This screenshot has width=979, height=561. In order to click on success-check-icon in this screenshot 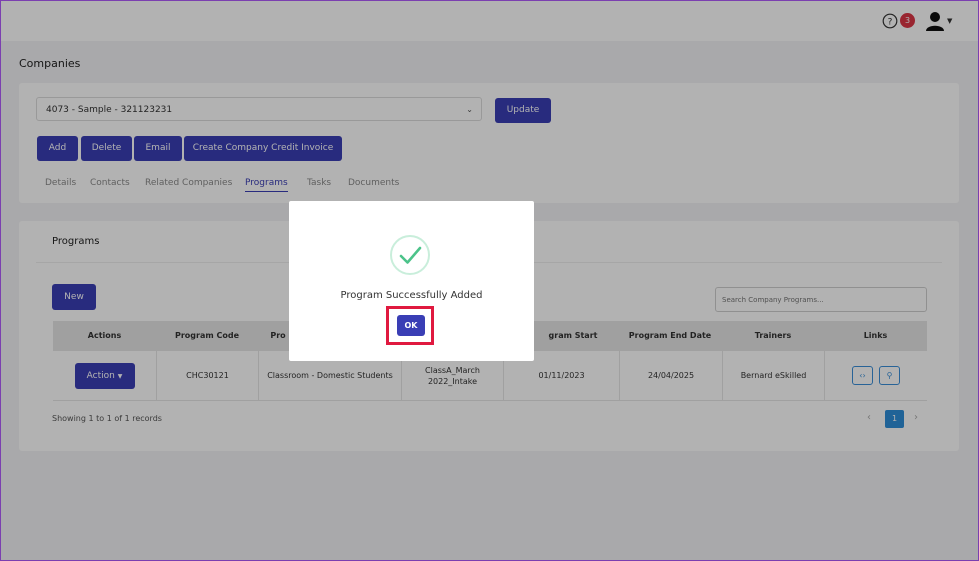, I will do `click(410, 255)`.